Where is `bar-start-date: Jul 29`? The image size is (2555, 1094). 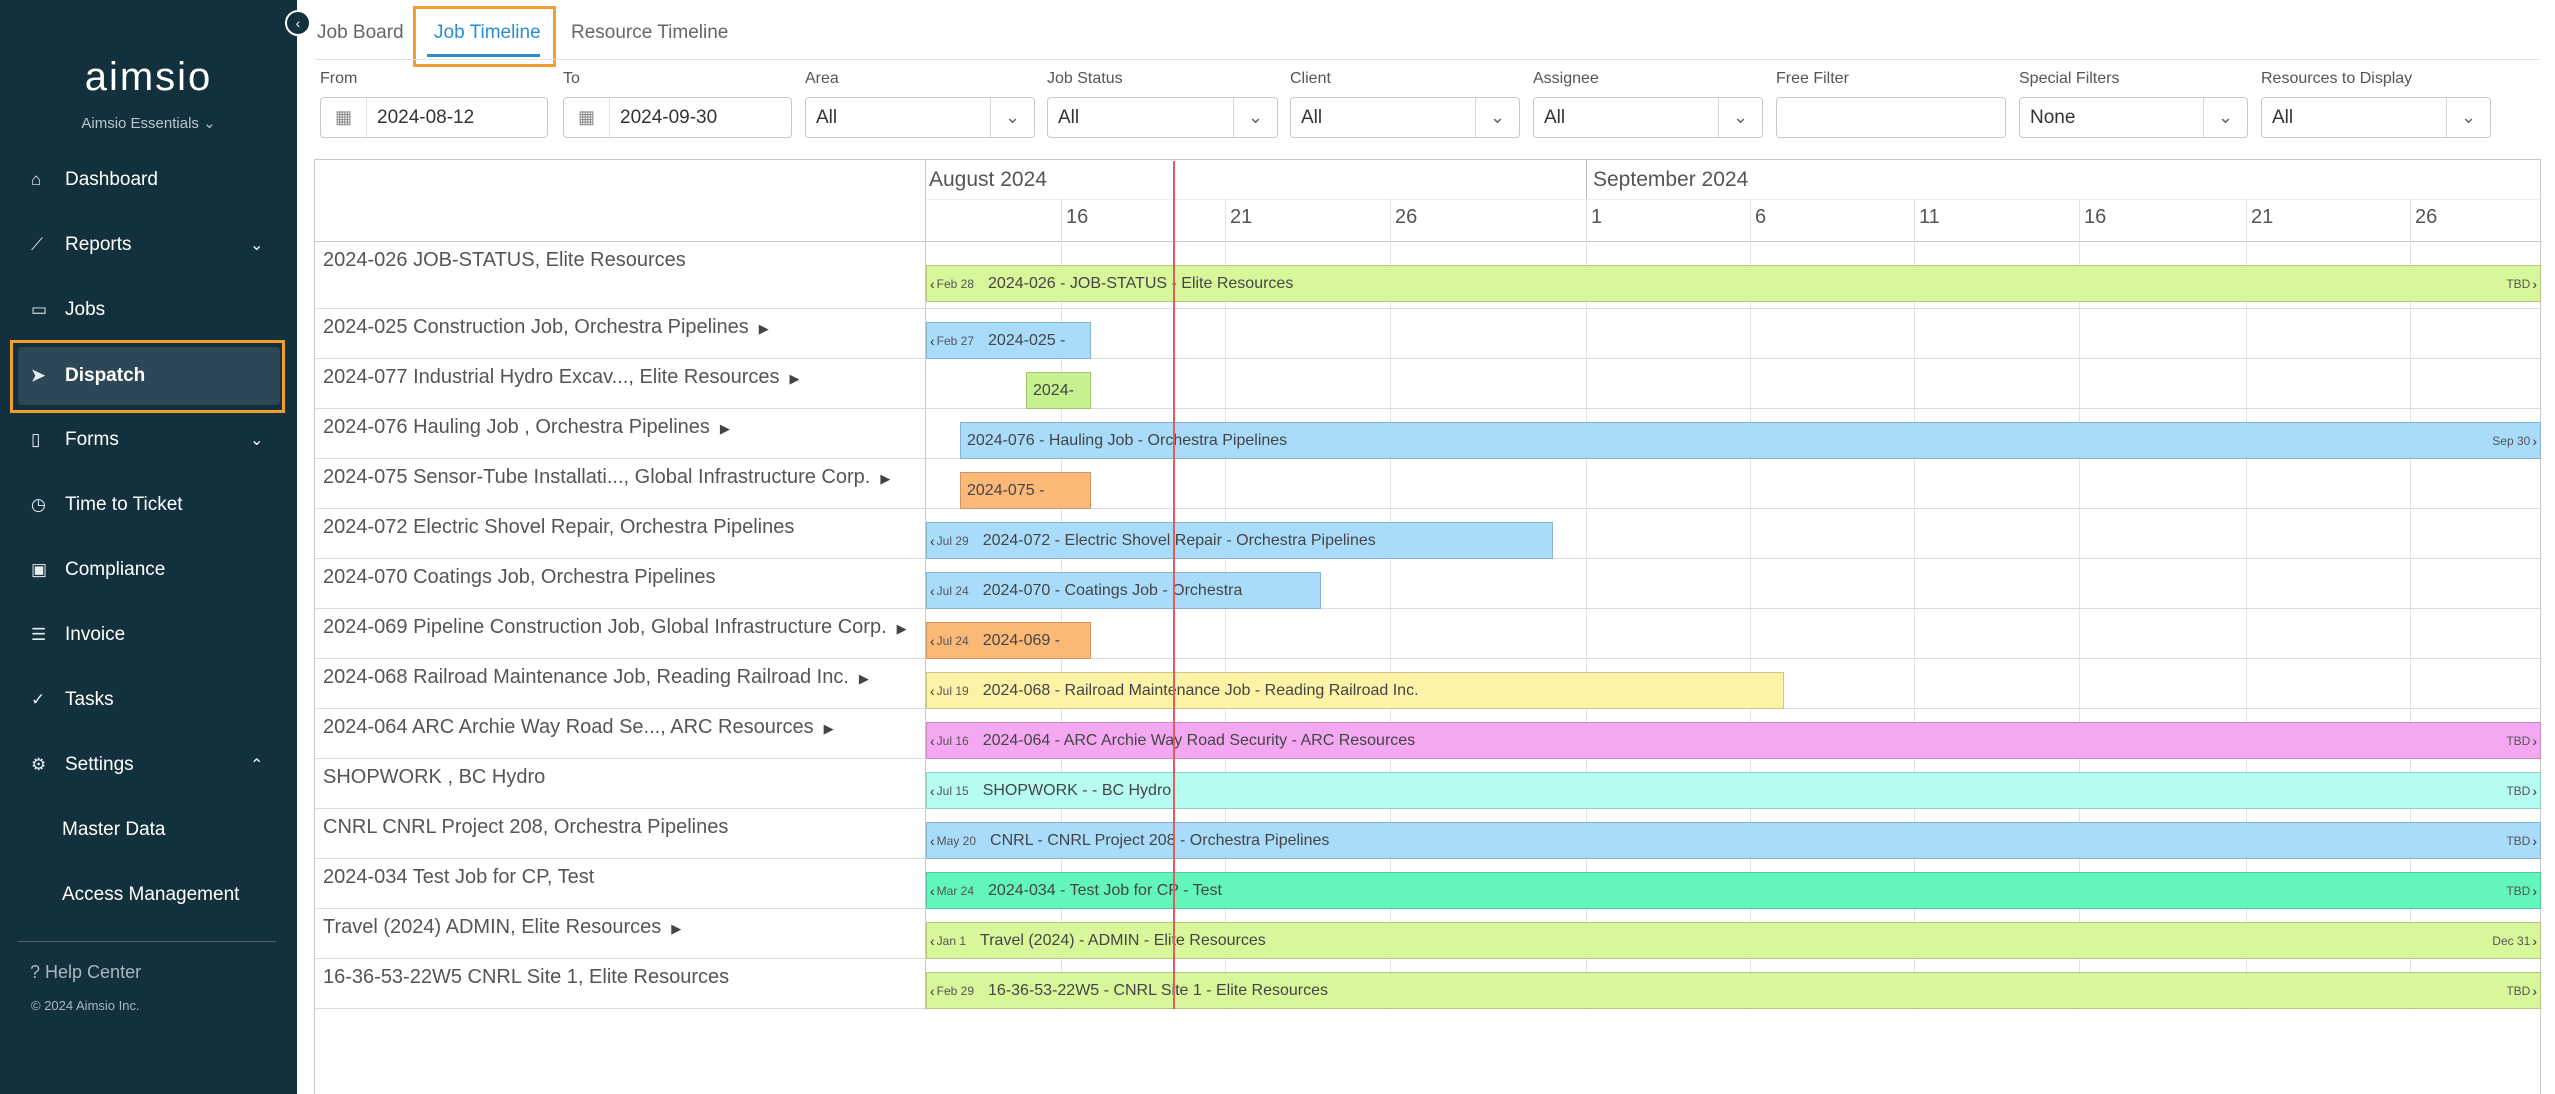
bar-start-date: Jul 29 is located at coordinates (952, 540).